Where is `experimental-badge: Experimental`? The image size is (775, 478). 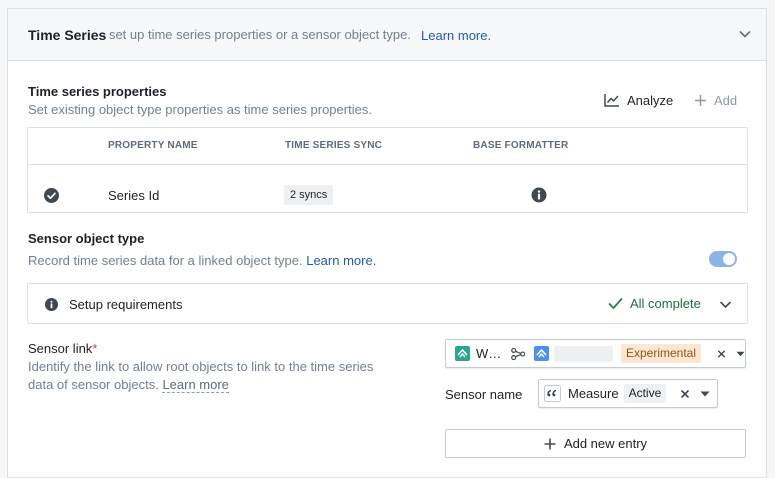
experimental-badge: Experimental is located at coordinates (661, 353).